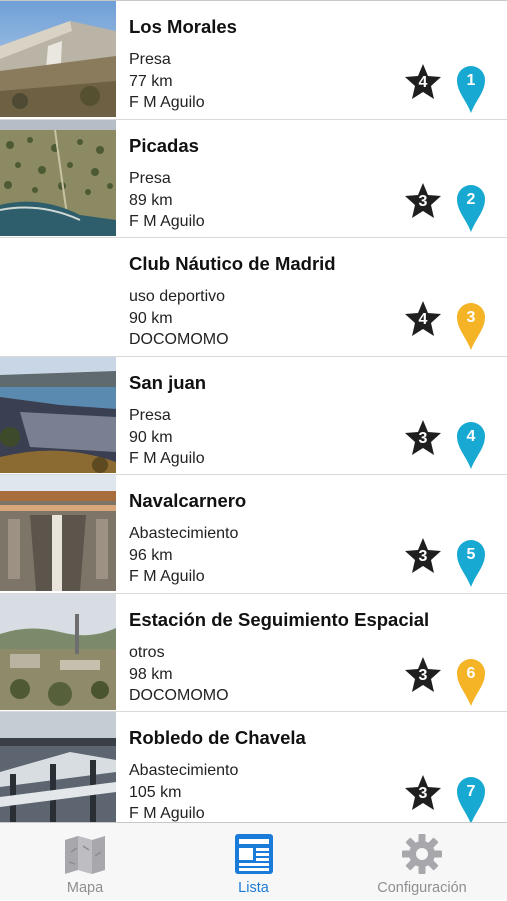  I want to click on map-pin-icon: 6, so click(471, 682).